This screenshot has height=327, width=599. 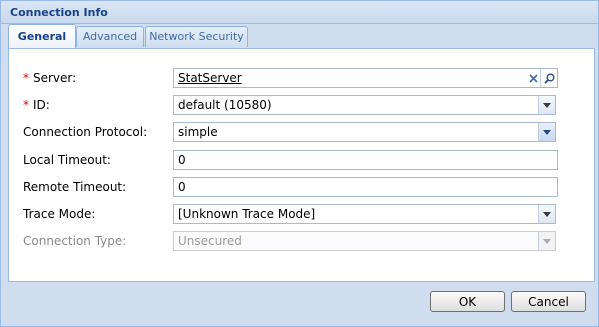 What do you see at coordinates (182, 187) in the screenshot?
I see `remote-timeout-value: 0` at bounding box center [182, 187].